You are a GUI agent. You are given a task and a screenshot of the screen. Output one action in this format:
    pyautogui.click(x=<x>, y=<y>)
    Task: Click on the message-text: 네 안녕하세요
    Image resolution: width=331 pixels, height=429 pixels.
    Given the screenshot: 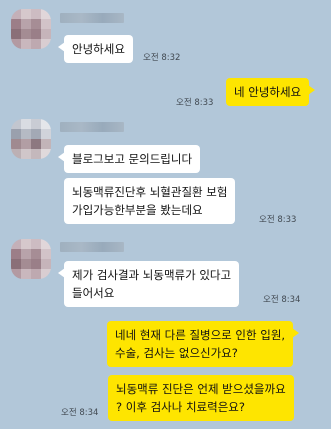 What is the action you would take?
    pyautogui.click(x=268, y=92)
    